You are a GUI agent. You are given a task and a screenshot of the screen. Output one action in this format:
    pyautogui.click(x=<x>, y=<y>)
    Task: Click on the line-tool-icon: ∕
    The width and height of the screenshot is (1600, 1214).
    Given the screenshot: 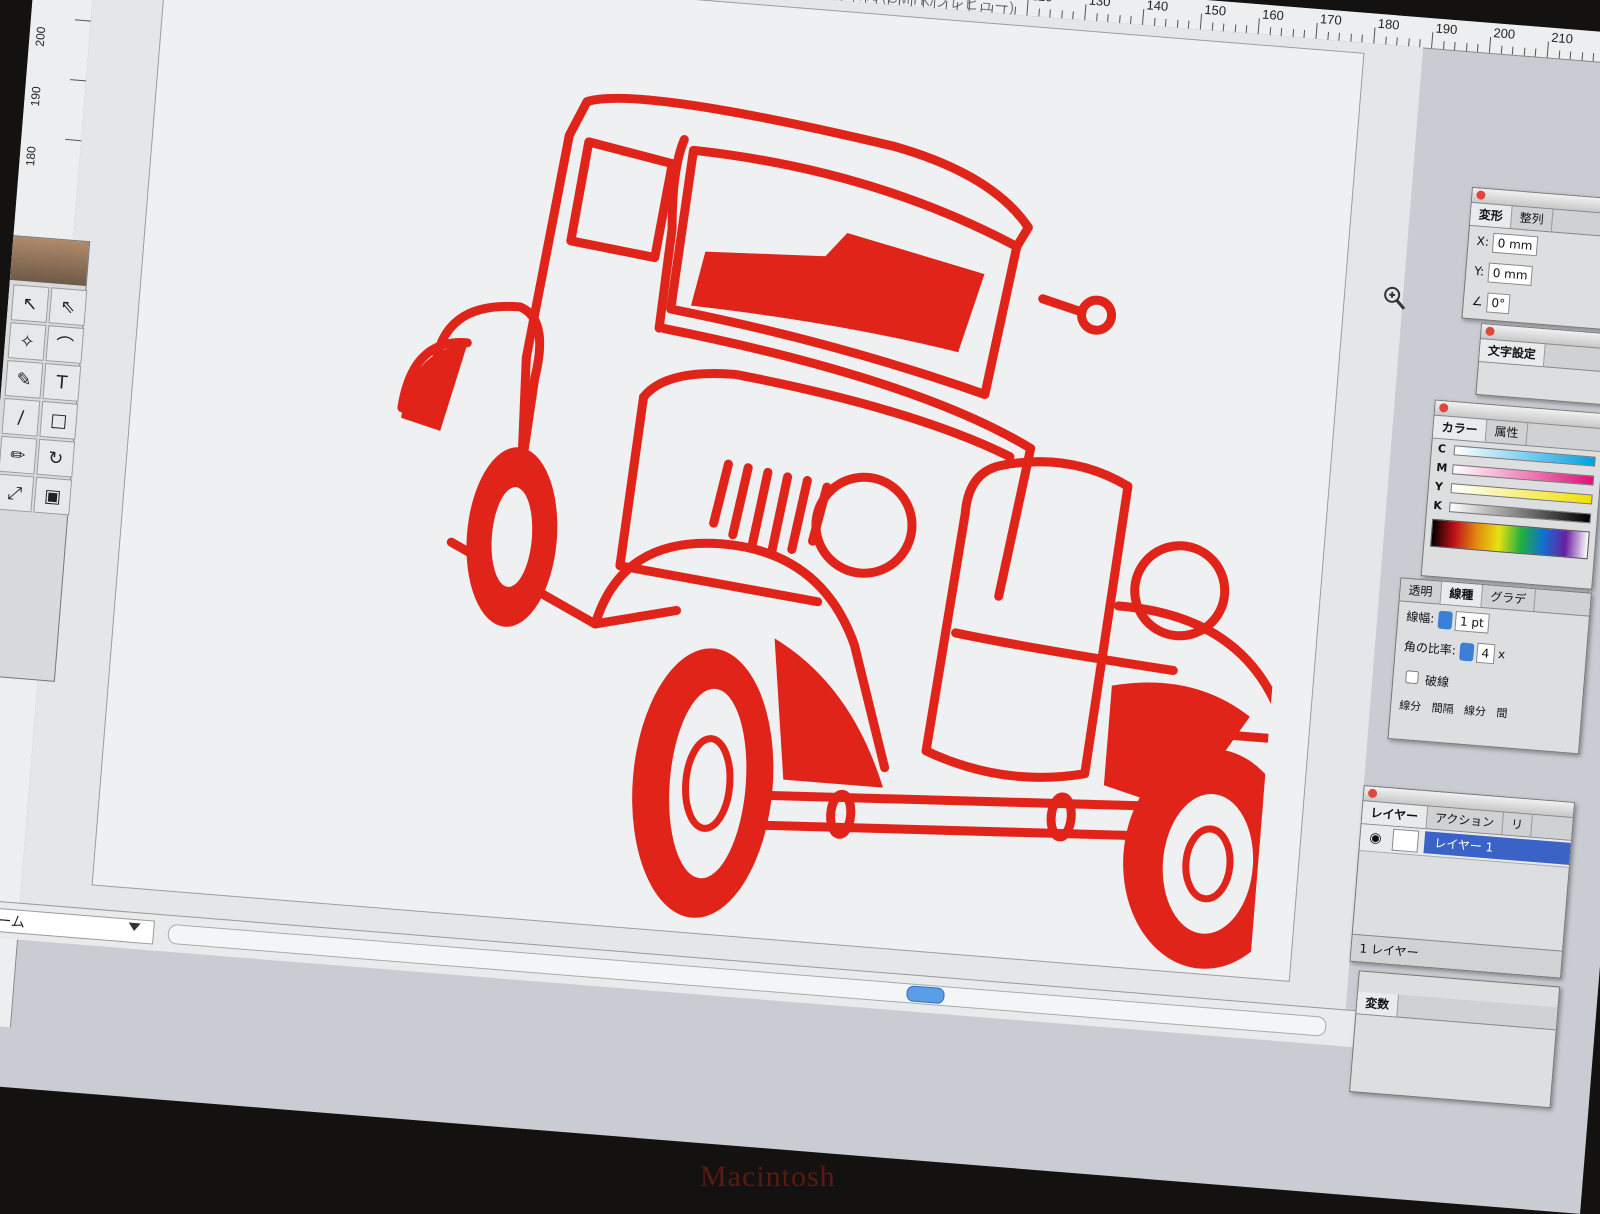 What is the action you would take?
    pyautogui.click(x=21, y=417)
    